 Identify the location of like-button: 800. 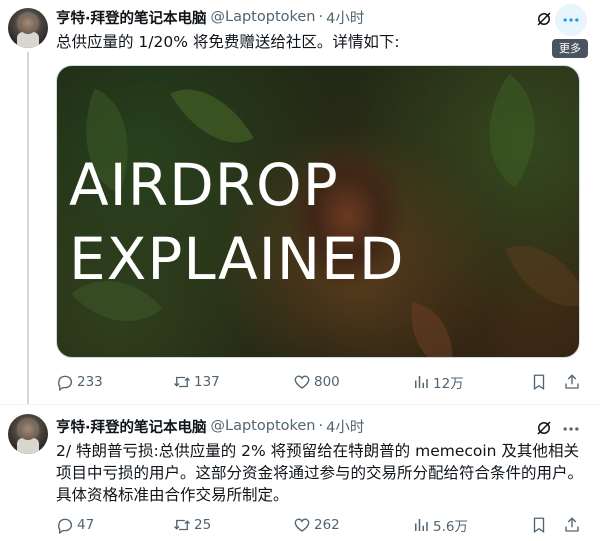
(316, 382).